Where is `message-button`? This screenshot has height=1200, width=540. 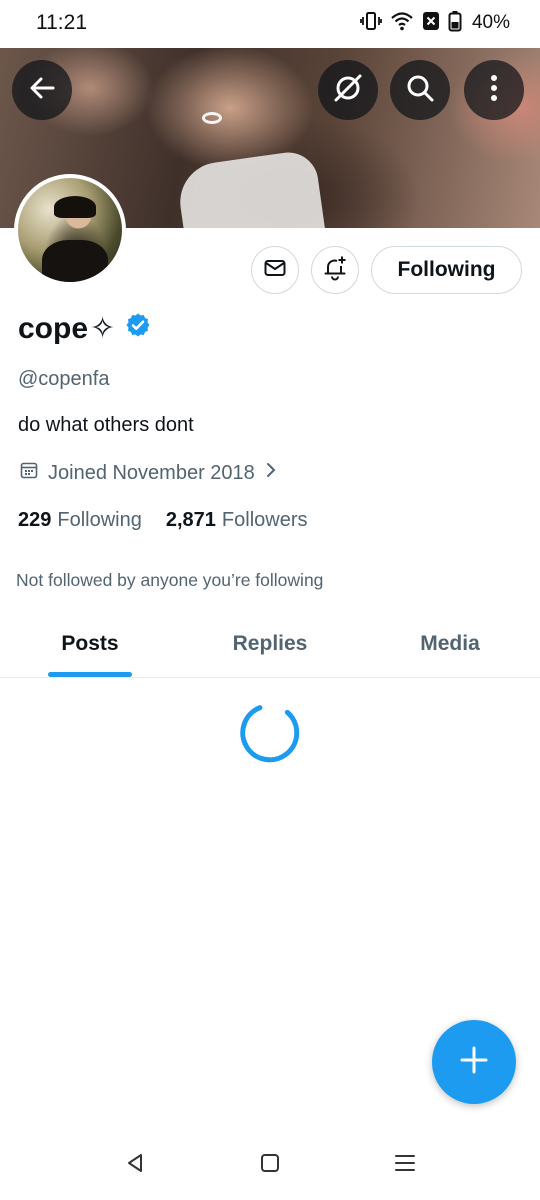
message-button is located at coordinates (275, 270).